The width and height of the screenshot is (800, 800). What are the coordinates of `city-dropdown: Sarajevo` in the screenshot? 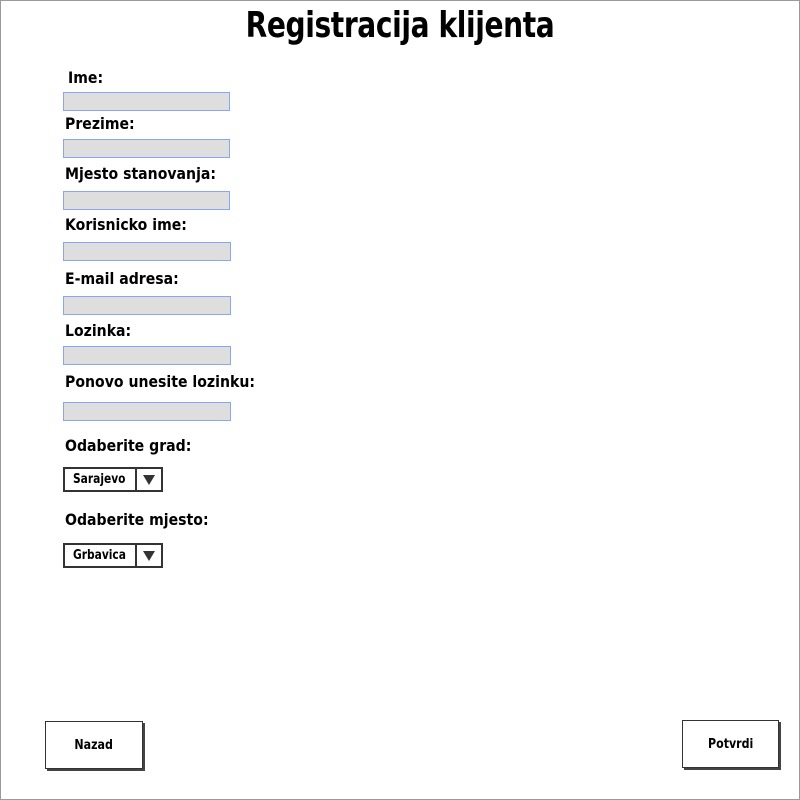 It's located at (113, 479).